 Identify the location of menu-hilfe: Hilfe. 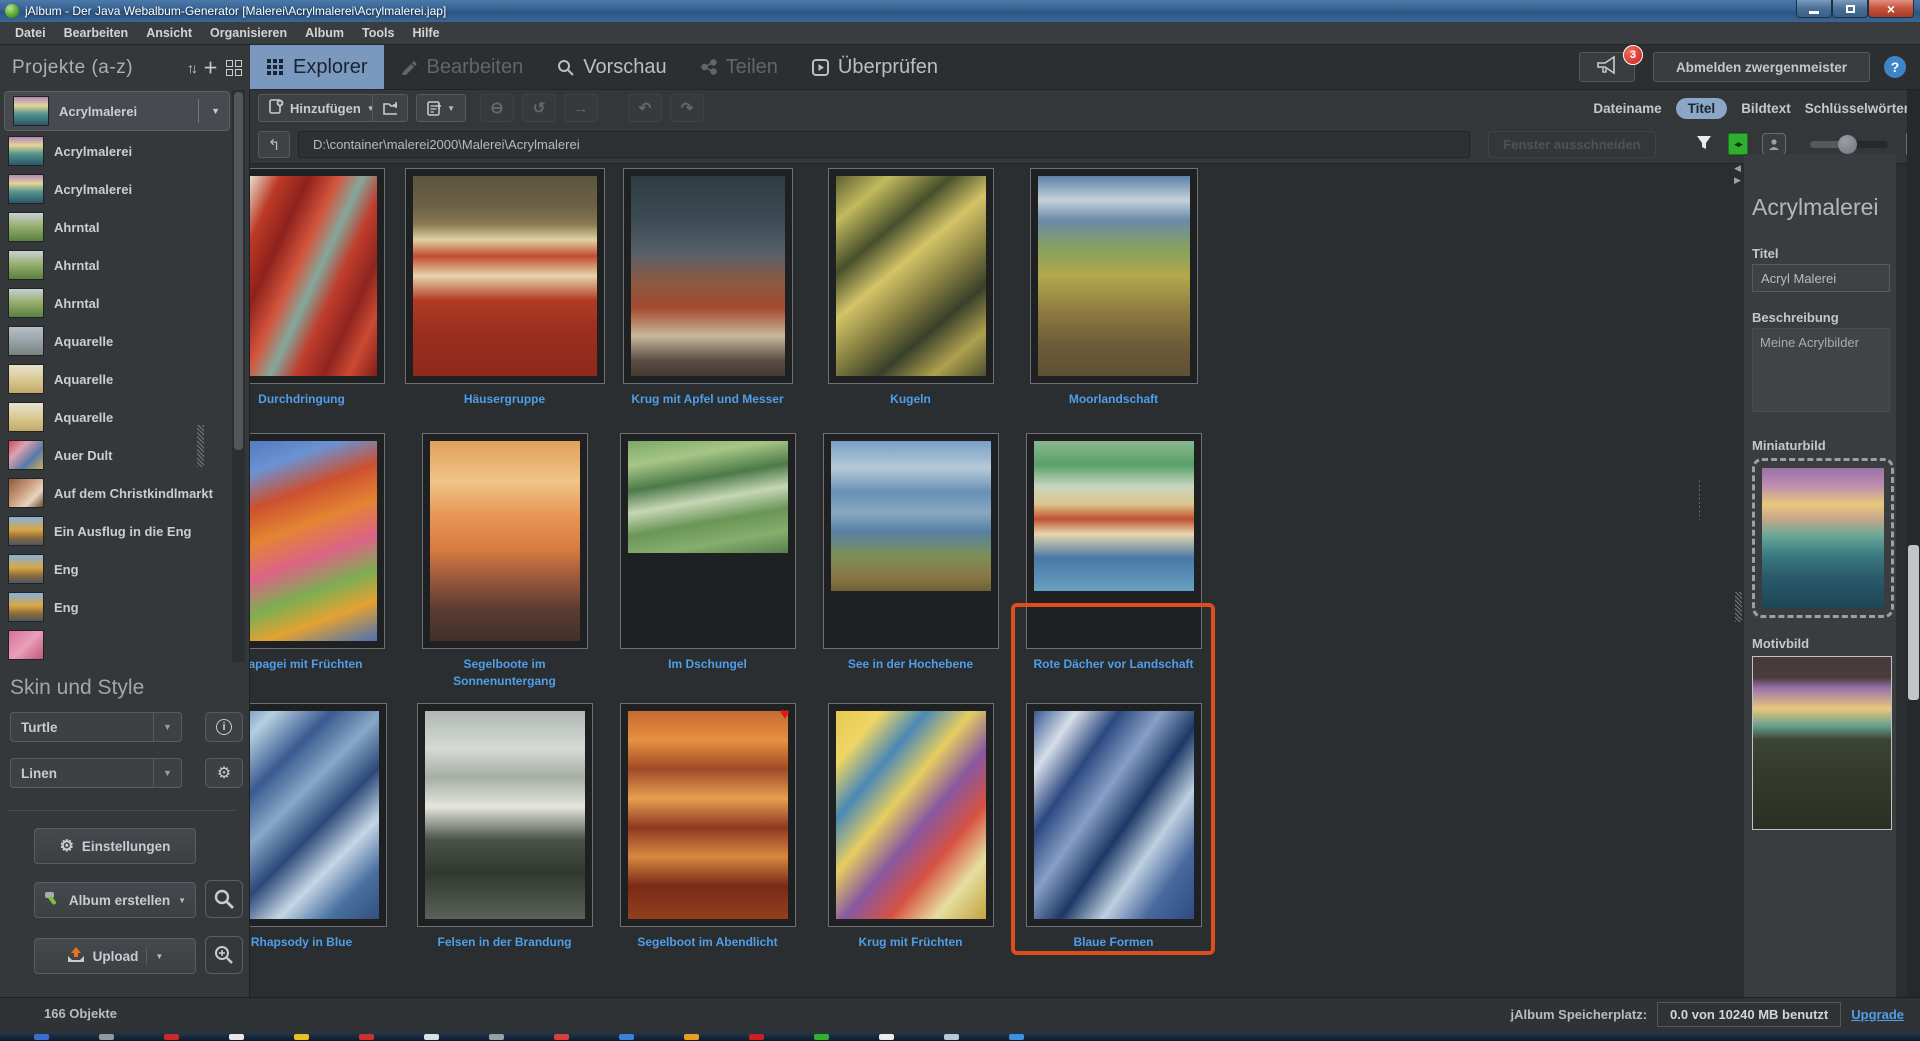
(425, 33).